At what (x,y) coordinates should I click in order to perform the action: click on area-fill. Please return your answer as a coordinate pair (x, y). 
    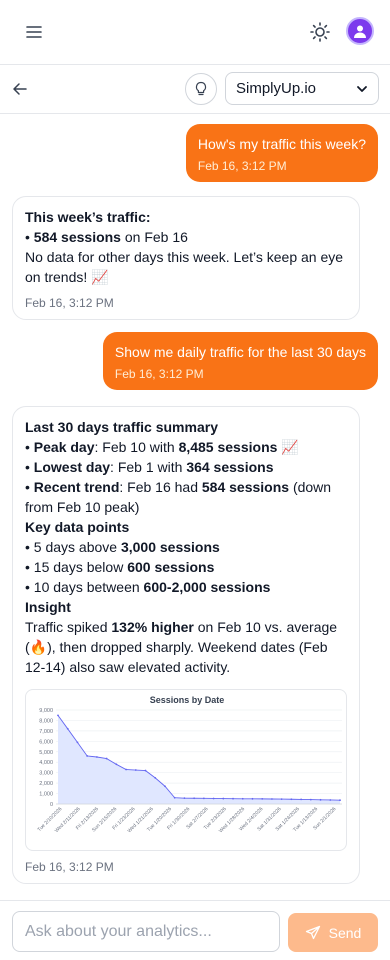
    Looking at the image, I should click on (199, 759).